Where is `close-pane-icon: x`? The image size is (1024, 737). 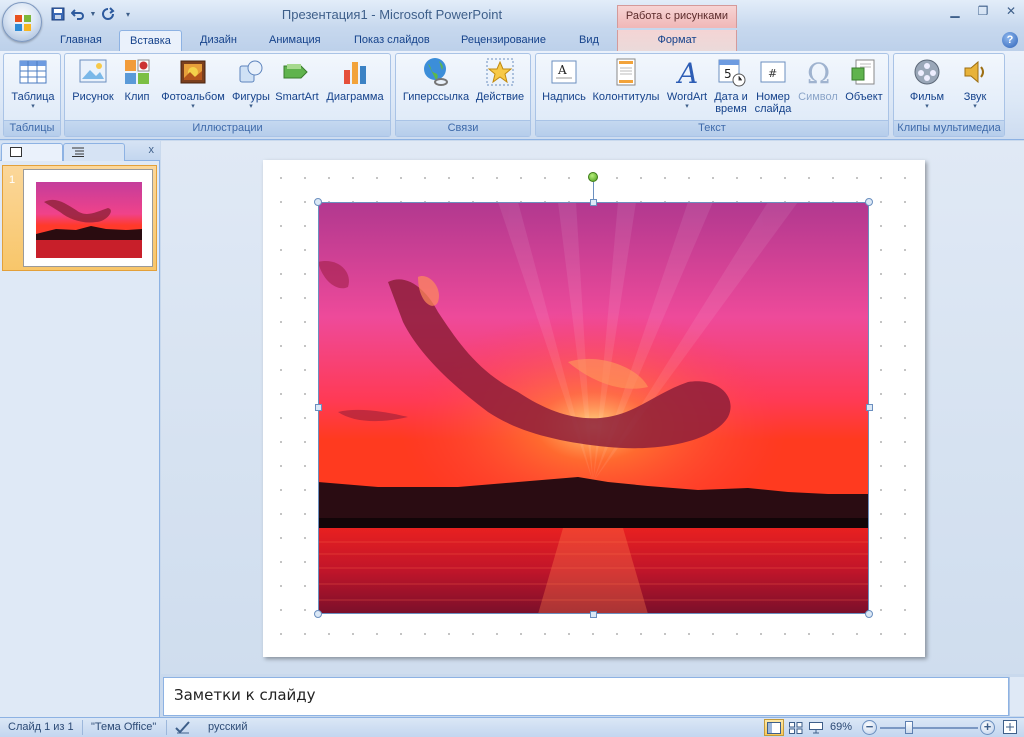 close-pane-icon: x is located at coordinates (152, 150).